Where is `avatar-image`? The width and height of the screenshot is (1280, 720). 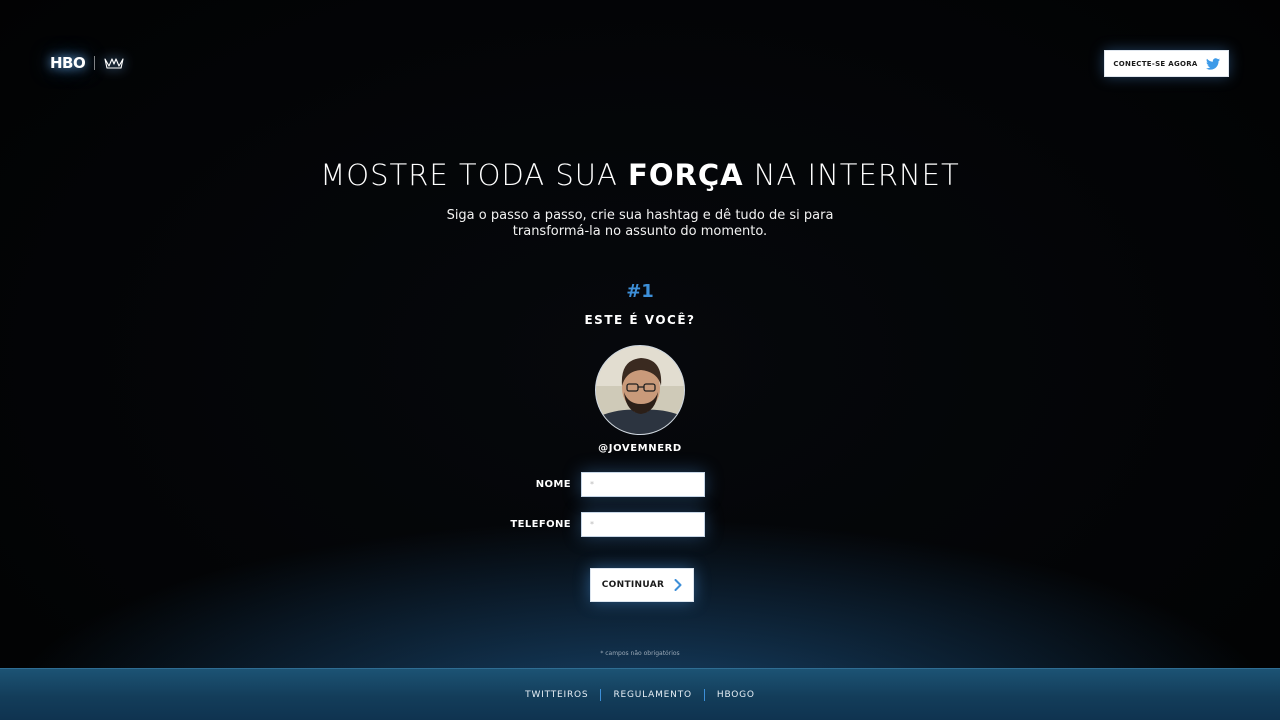
avatar-image is located at coordinates (640, 390).